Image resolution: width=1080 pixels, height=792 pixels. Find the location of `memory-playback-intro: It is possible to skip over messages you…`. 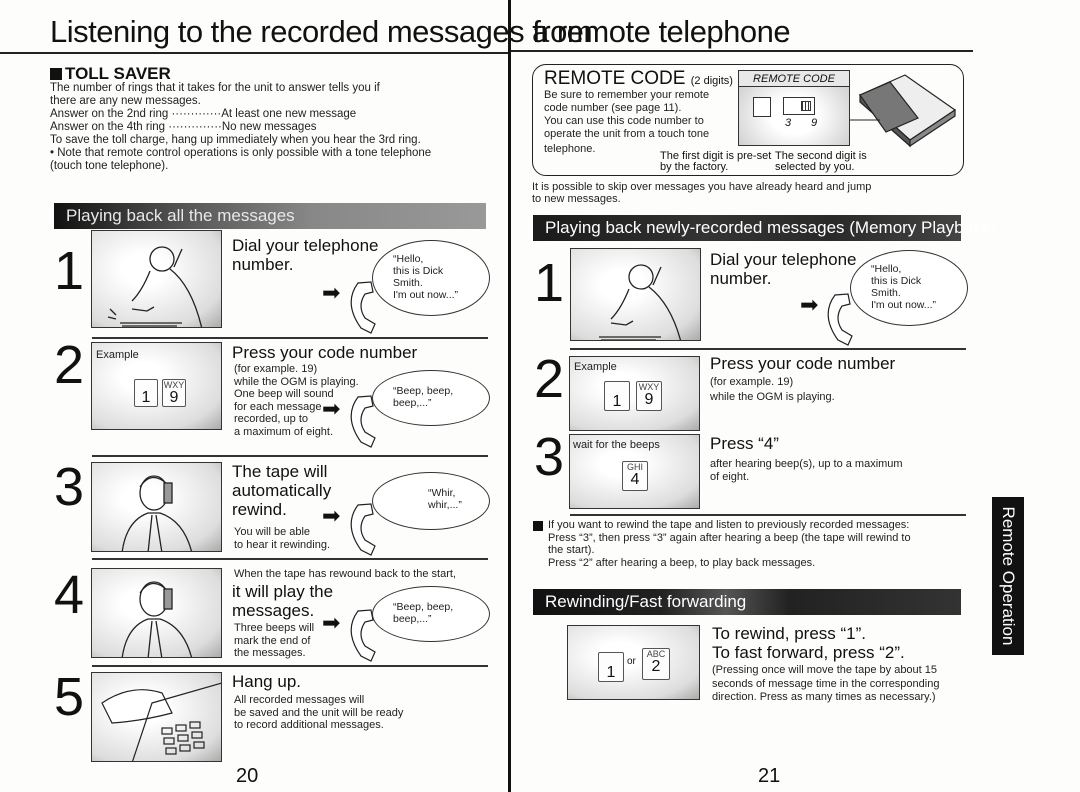

memory-playback-intro: It is possible to skip over messages you… is located at coordinates (702, 193).